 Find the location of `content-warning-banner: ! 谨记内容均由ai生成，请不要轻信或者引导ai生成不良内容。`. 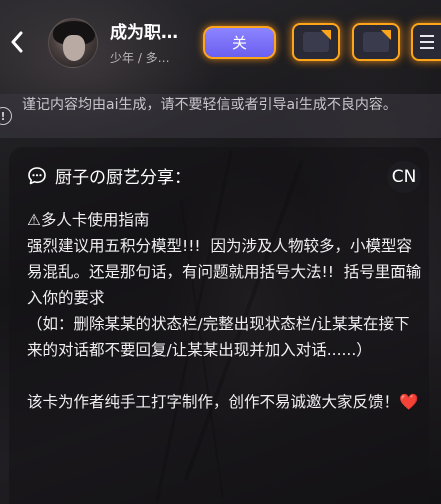

content-warning-banner: ! 谨记内容均由ai生成，请不要轻信或者引导ai生成不良内容。 is located at coordinates (220, 116).